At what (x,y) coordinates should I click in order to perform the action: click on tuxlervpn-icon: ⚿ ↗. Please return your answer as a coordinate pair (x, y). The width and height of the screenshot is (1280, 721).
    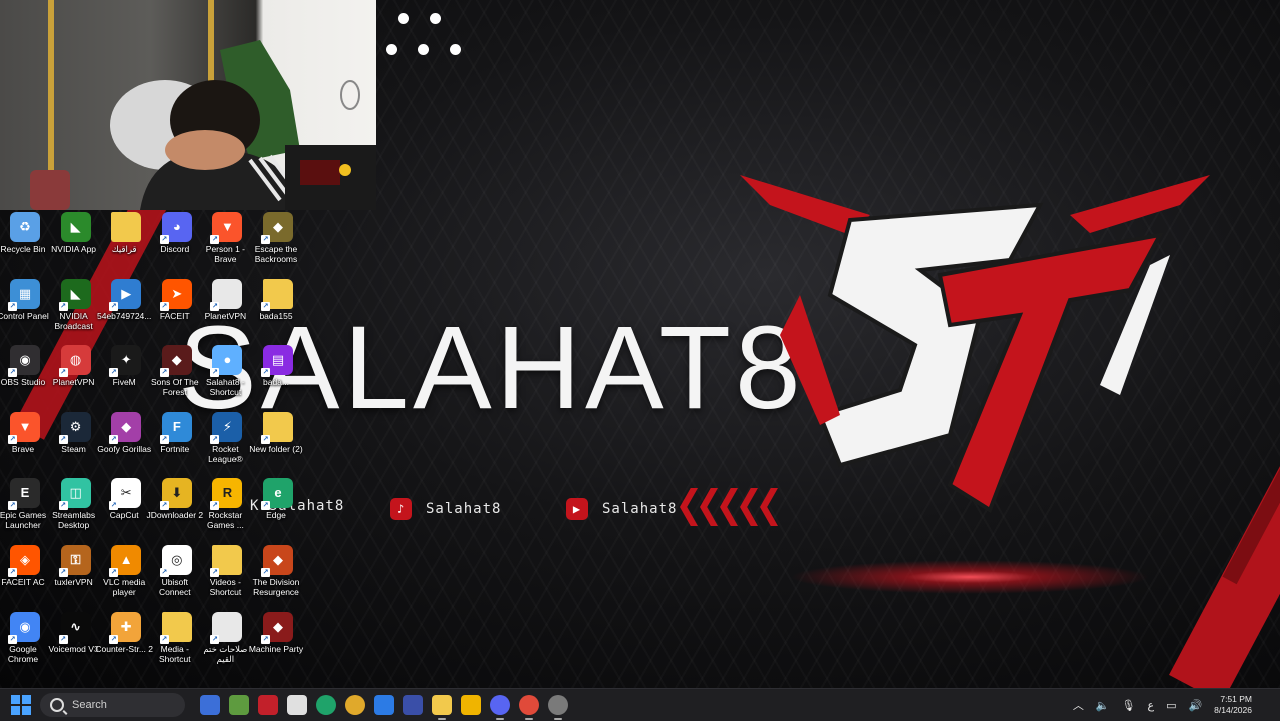
    Looking at the image, I should click on (74, 561).